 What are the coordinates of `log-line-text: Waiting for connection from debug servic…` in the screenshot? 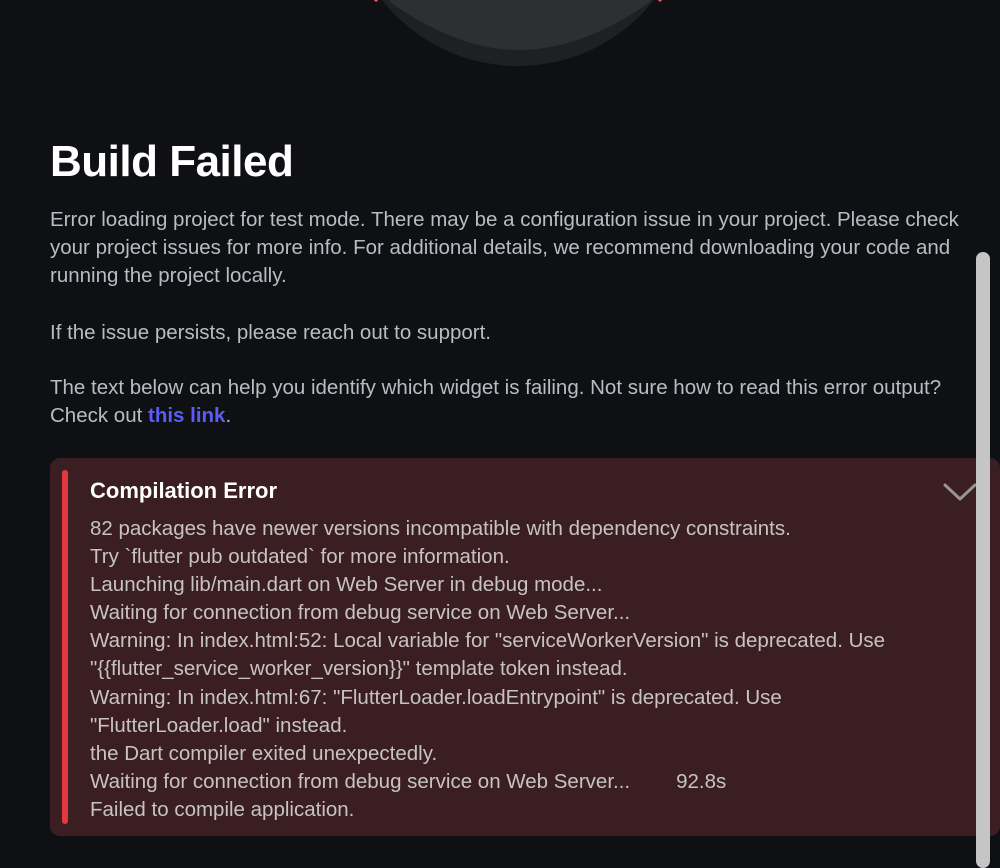 It's located at (360, 781).